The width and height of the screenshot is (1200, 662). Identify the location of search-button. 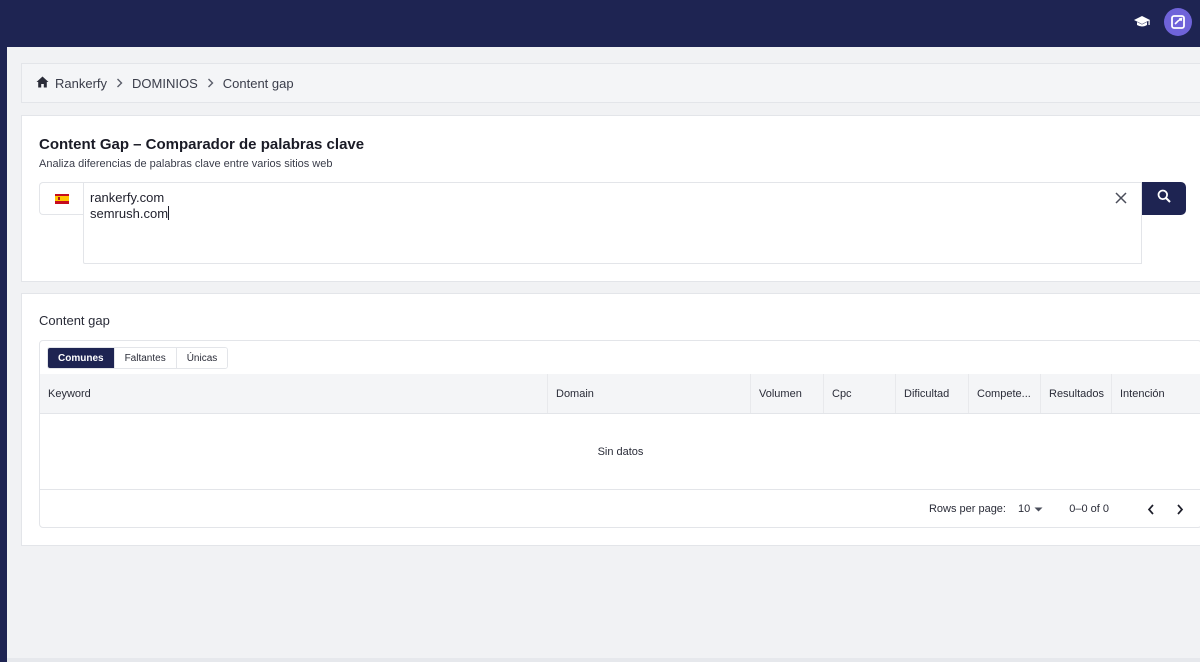
(1164, 198).